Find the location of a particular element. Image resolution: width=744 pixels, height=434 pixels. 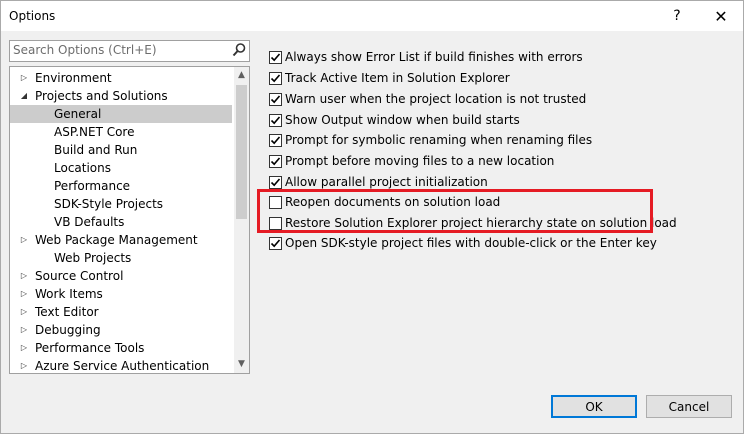

scroll-thumb is located at coordinates (241, 152).